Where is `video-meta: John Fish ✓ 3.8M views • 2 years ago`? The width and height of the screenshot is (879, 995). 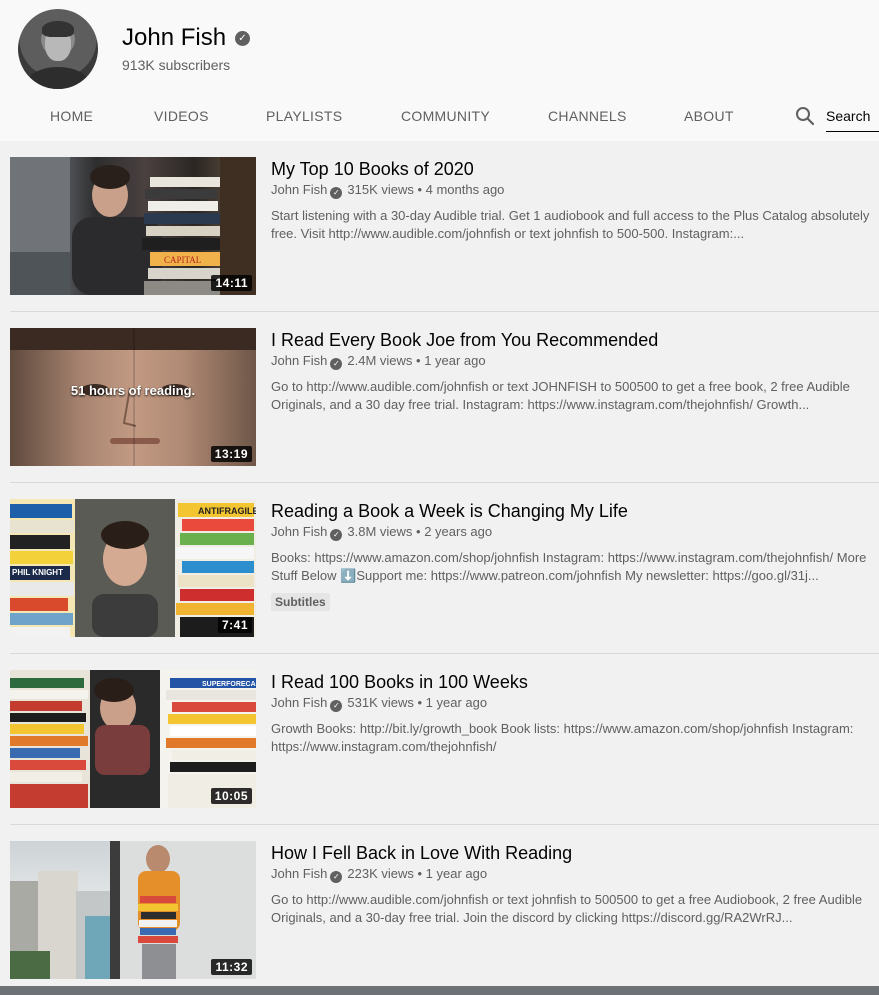
video-meta: John Fish ✓ 3.8M views • 2 years ago is located at coordinates (382, 532).